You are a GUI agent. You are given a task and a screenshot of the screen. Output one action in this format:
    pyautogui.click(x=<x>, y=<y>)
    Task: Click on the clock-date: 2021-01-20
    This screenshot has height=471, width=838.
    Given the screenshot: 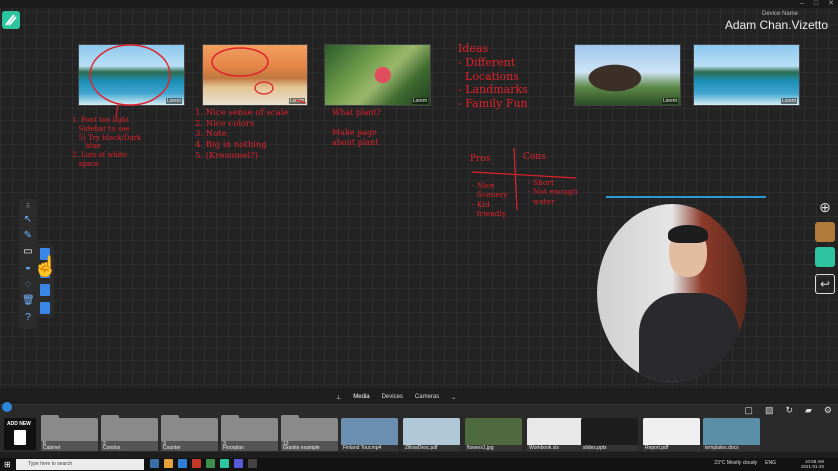 What is the action you would take?
    pyautogui.click(x=812, y=466)
    